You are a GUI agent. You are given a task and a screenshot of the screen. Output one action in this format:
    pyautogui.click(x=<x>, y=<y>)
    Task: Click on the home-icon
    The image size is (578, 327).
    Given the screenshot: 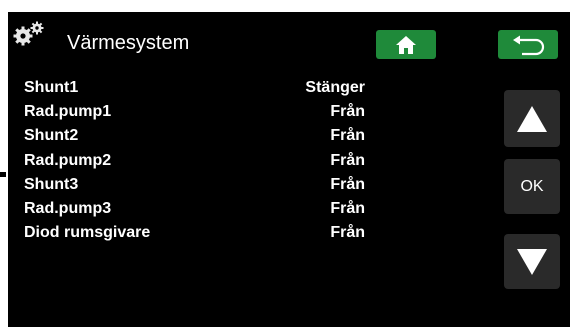 What is the action you would take?
    pyautogui.click(x=406, y=44)
    